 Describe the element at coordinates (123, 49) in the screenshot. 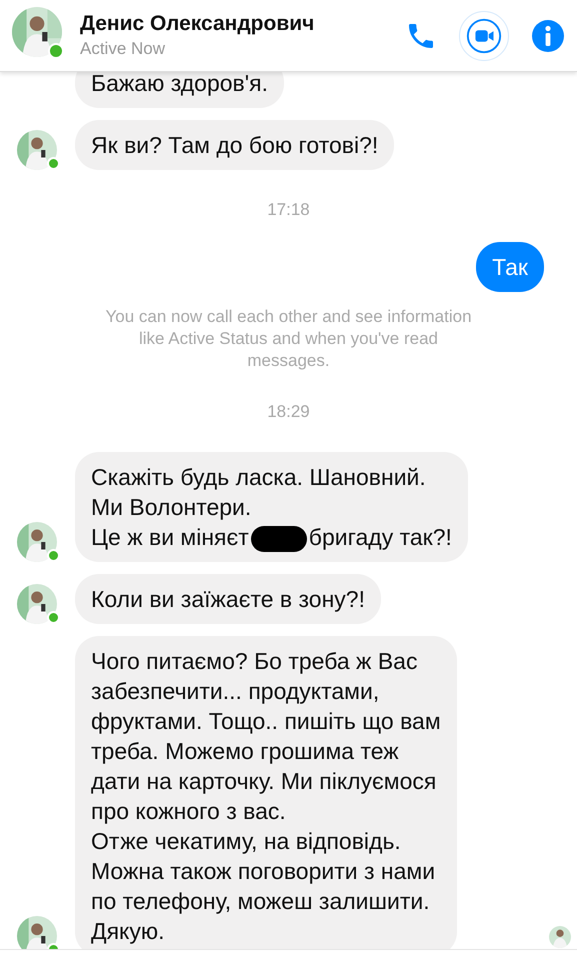

I see `contact-status: Active Now` at that location.